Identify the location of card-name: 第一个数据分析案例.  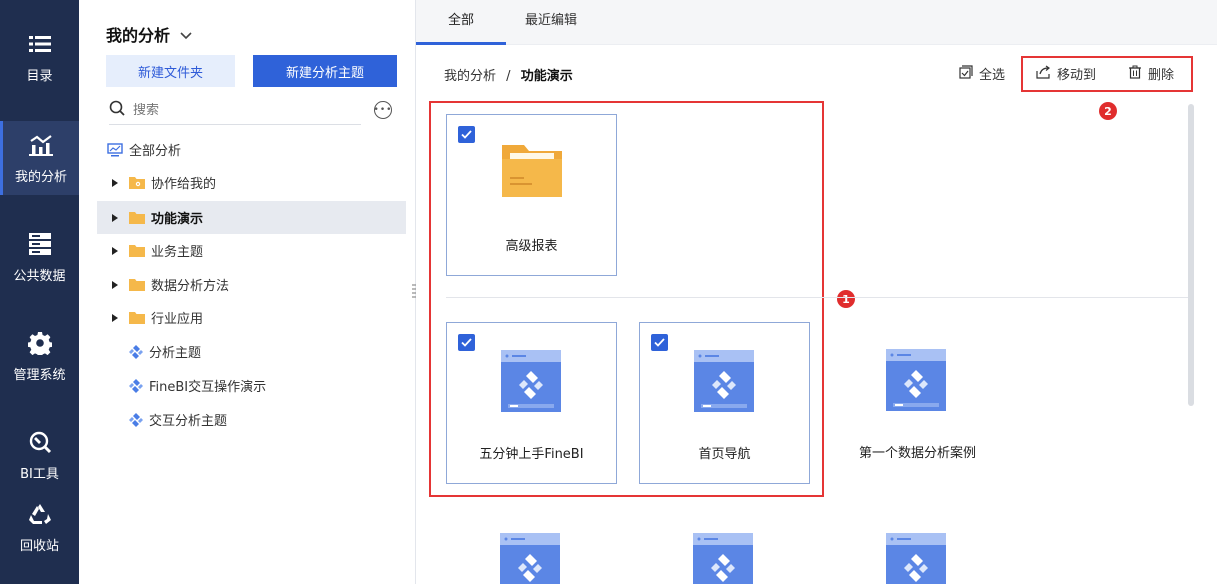
(917, 453).